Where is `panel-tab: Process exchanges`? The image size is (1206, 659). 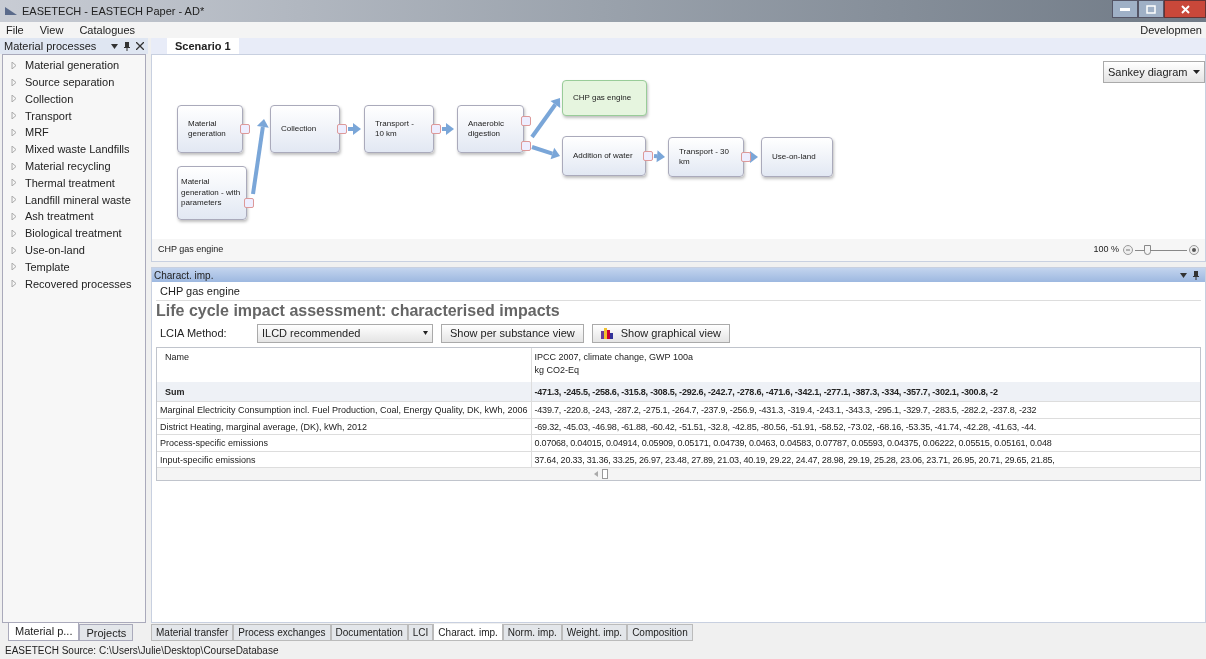
panel-tab: Process exchanges is located at coordinates (282, 632).